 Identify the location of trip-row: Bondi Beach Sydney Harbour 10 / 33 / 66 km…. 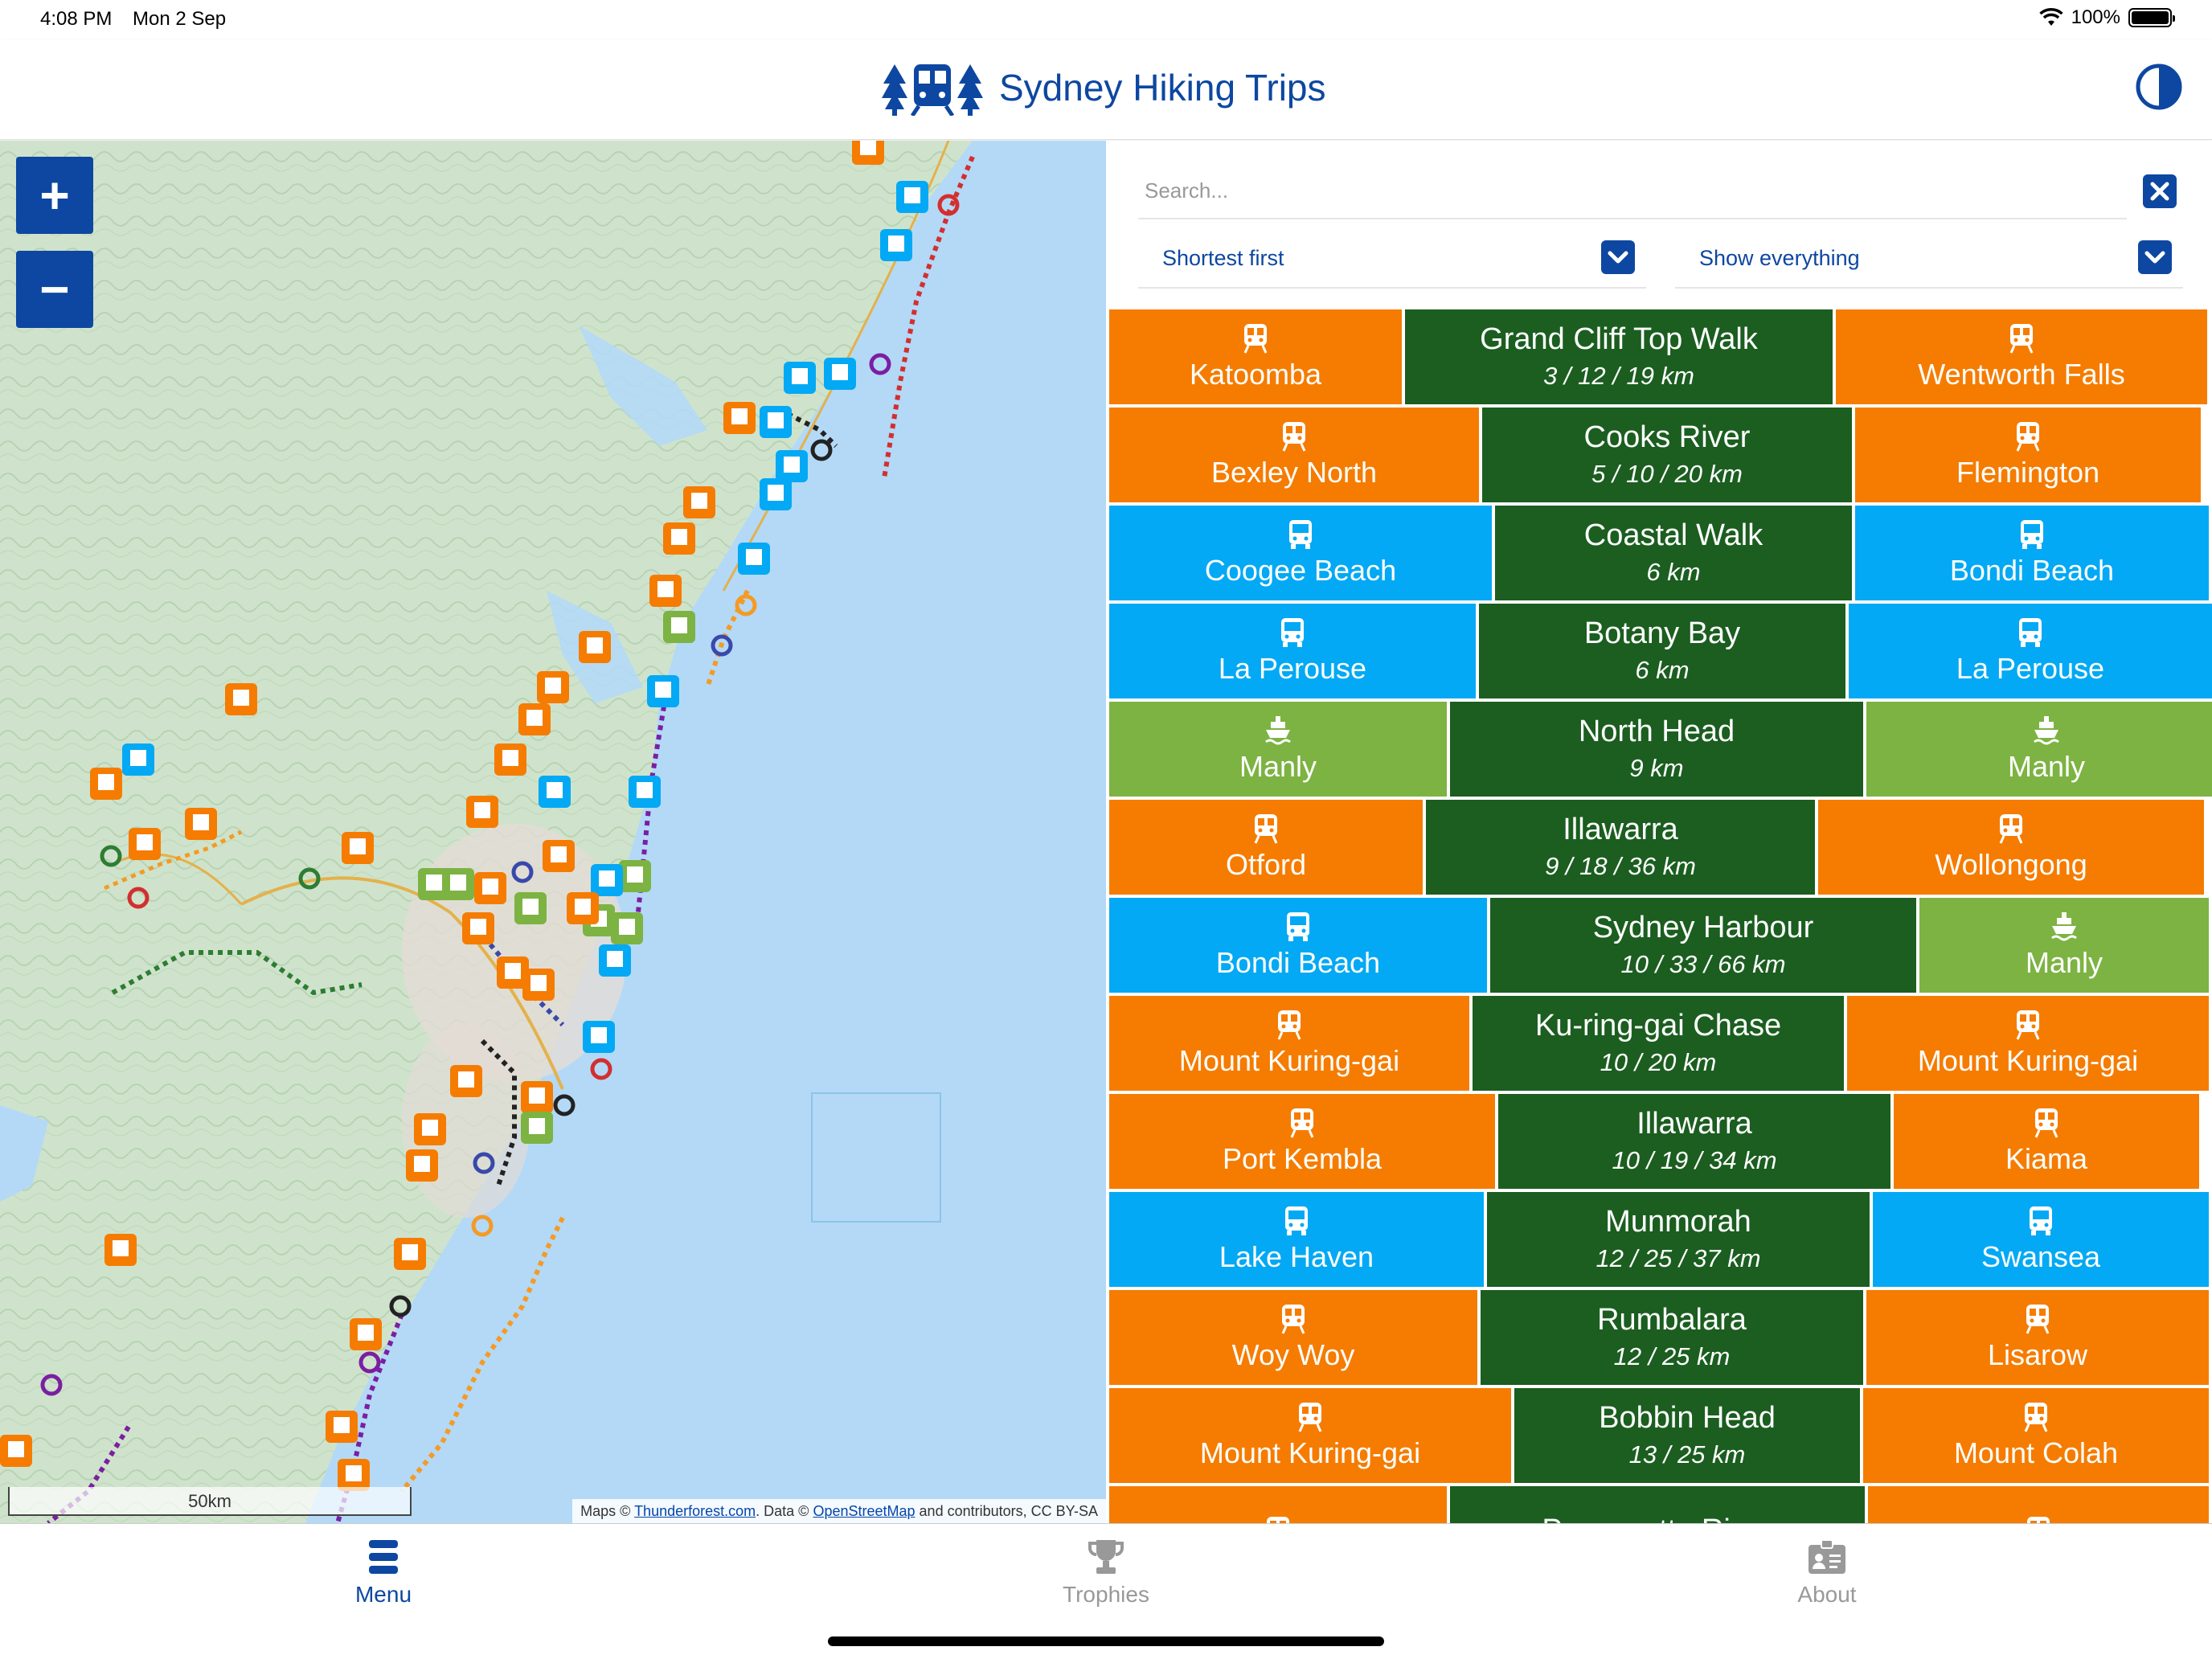
(1659, 946).